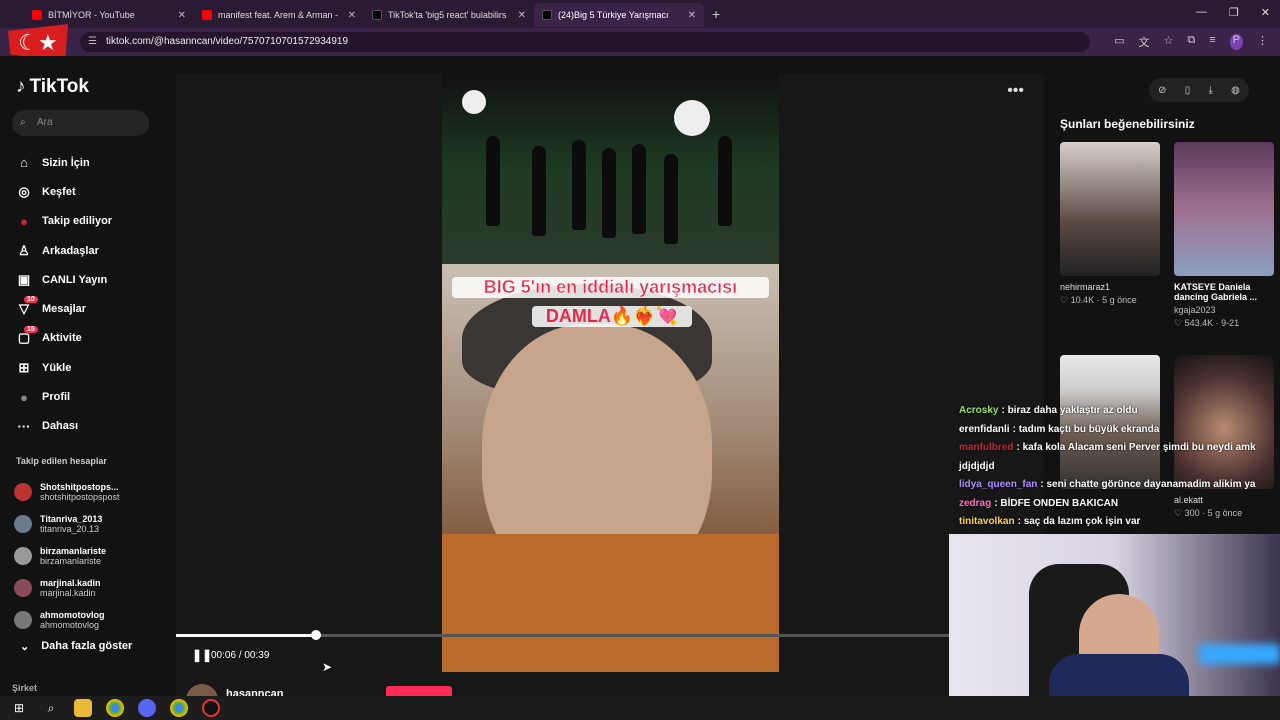 This screenshot has height=720, width=1280. What do you see at coordinates (1169, 42) in the screenshot?
I see `bookmark-star-icon: ☆` at bounding box center [1169, 42].